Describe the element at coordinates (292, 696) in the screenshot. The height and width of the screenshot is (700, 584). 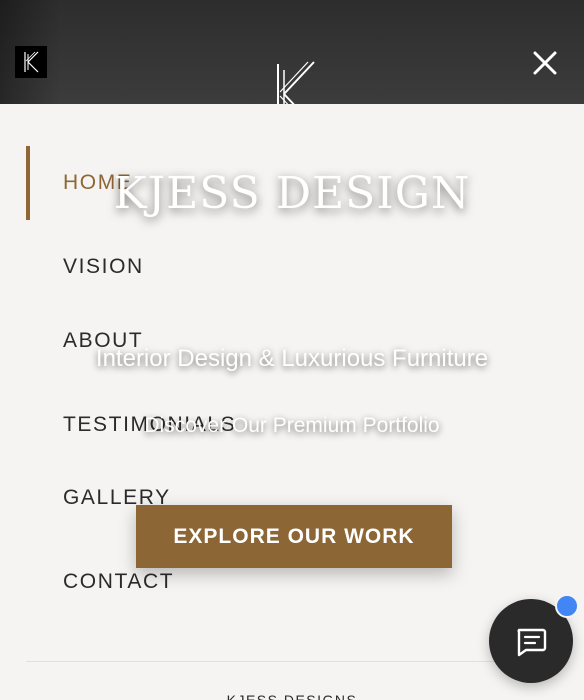
I see `footer-brand: KJESS DESIGNS` at that location.